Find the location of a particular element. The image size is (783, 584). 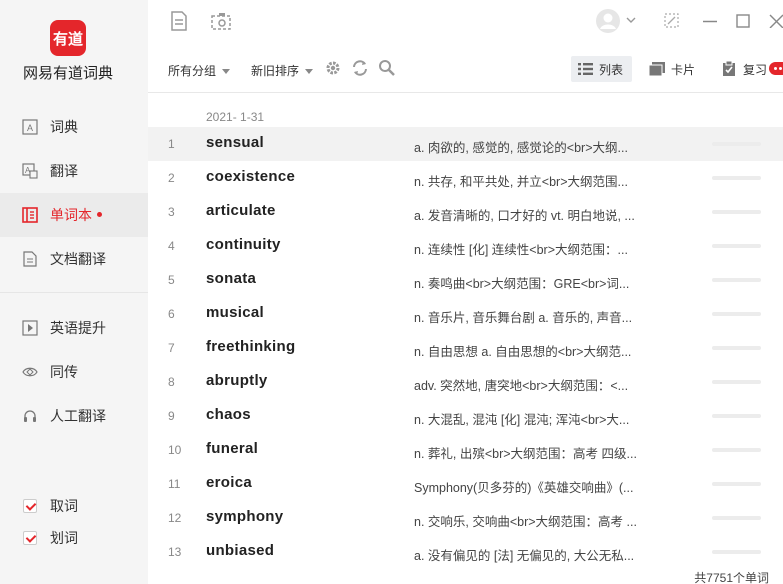

translate-icon: A is located at coordinates (30, 171).